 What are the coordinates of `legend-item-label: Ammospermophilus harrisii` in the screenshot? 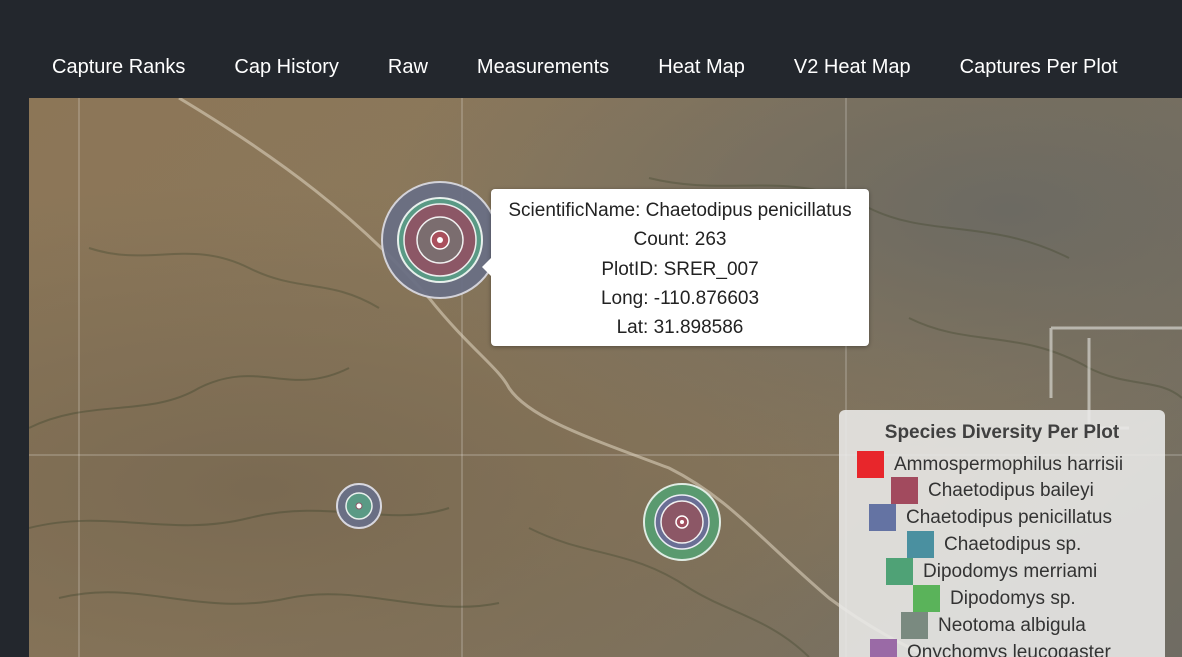 It's located at (1009, 464).